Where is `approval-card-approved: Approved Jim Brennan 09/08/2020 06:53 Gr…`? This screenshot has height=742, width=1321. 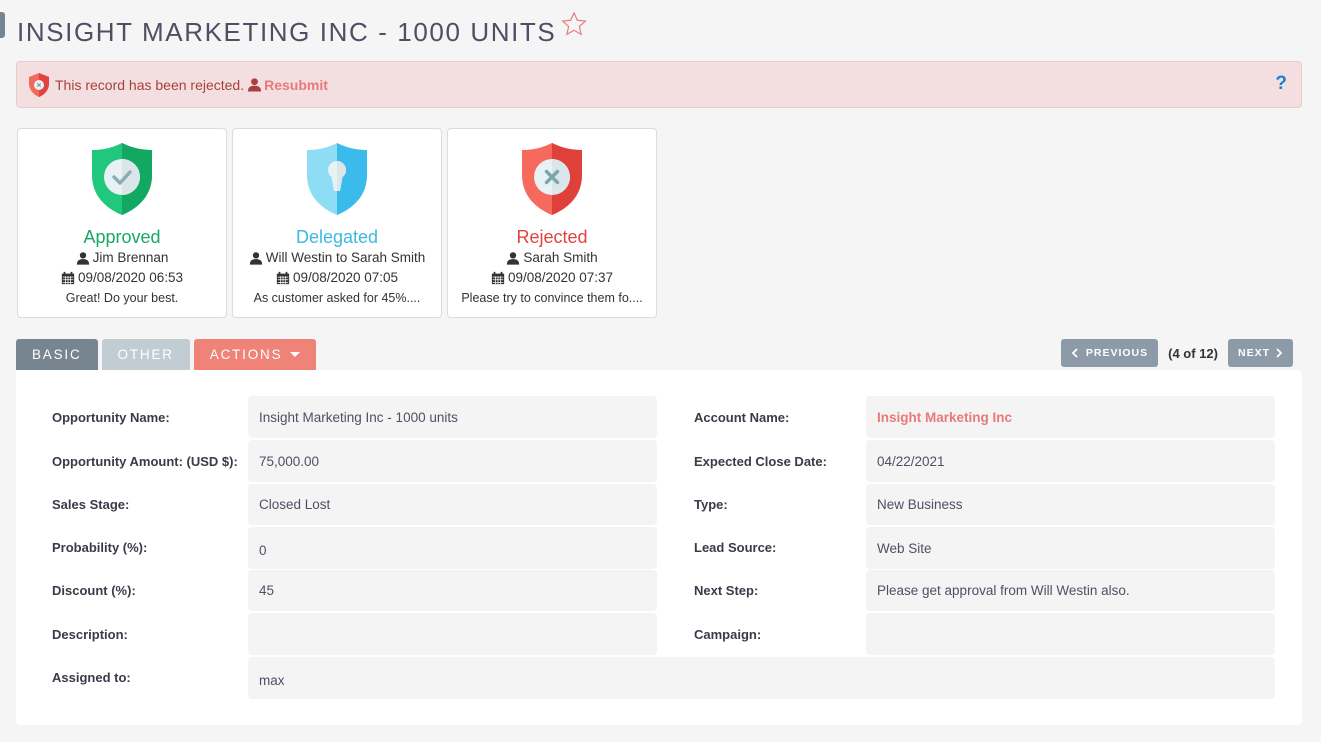 approval-card-approved: Approved Jim Brennan 09/08/2020 06:53 Gr… is located at coordinates (122, 223).